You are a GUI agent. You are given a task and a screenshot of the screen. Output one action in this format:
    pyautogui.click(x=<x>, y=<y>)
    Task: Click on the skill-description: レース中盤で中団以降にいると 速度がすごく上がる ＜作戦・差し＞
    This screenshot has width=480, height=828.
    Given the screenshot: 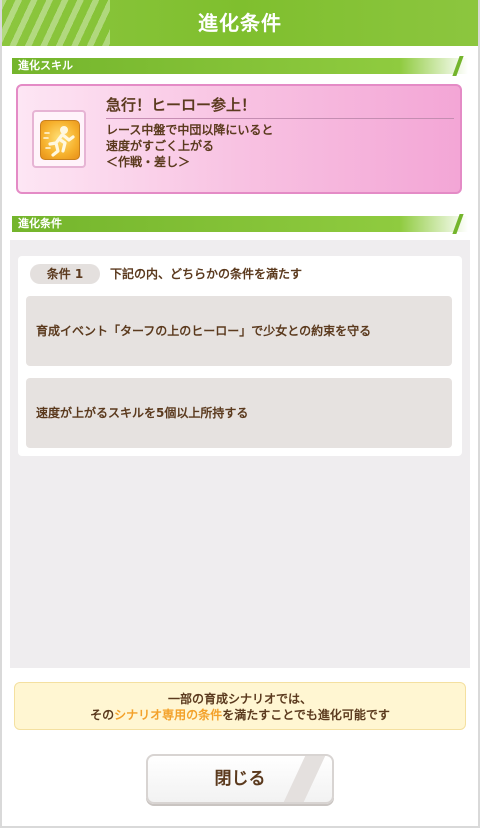 What is the action you would take?
    pyautogui.click(x=189, y=146)
    